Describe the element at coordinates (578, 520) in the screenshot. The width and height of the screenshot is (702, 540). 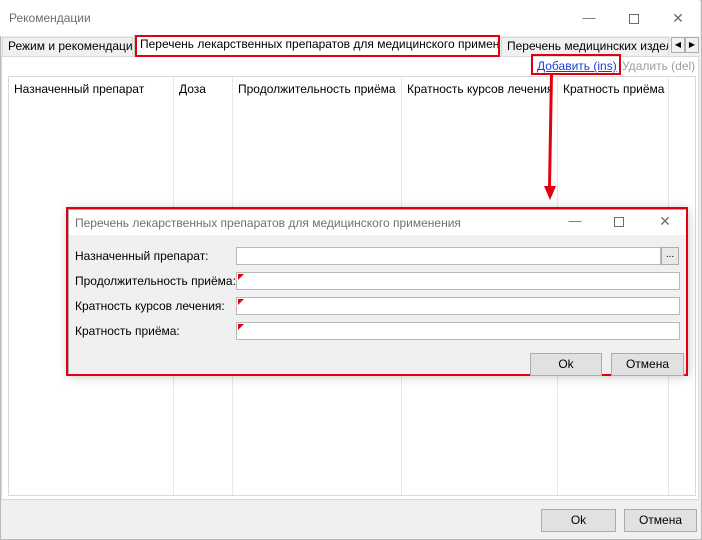
I see `ok-button: Ok` at that location.